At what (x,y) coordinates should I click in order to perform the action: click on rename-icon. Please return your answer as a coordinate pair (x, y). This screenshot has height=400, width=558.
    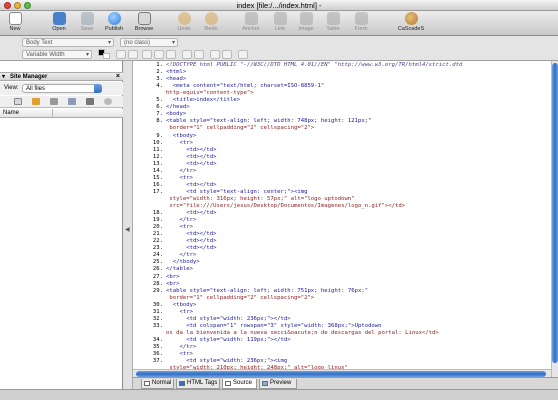
    Looking at the image, I should click on (72, 101).